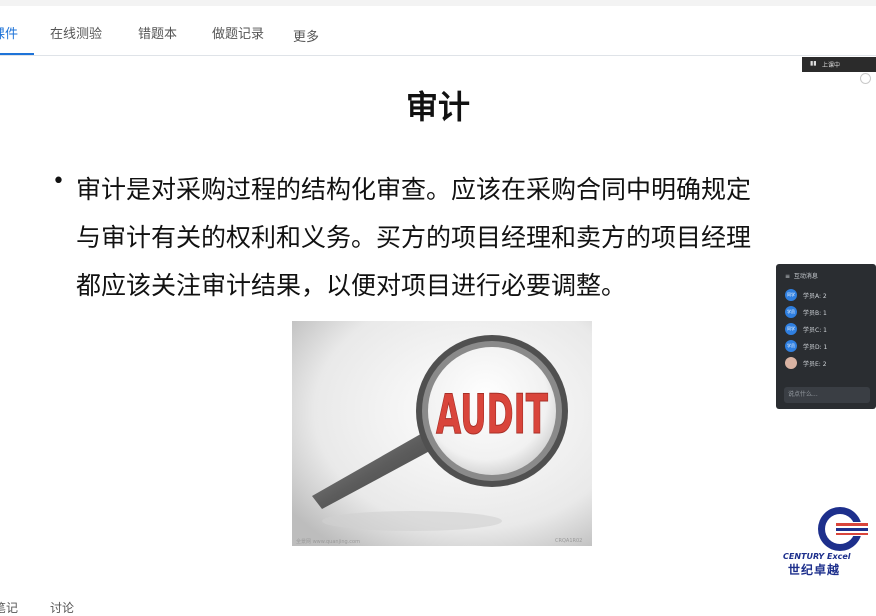 This screenshot has width=876, height=616. Describe the element at coordinates (157, 32) in the screenshot. I see `tab-wrong-questions: 错题本` at that location.